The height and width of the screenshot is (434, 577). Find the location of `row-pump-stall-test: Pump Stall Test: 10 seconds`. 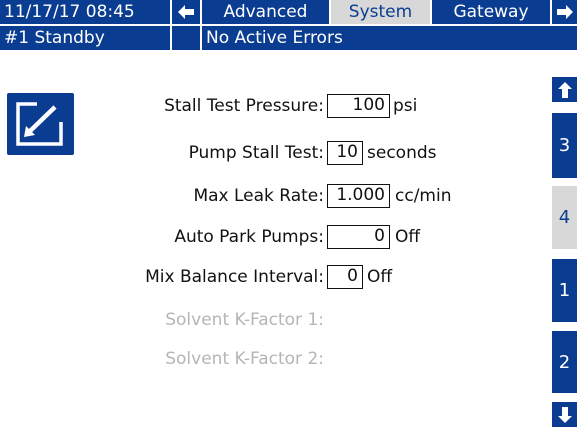

row-pump-stall-test: Pump Stall Test: 10 seconds is located at coordinates (275, 153).